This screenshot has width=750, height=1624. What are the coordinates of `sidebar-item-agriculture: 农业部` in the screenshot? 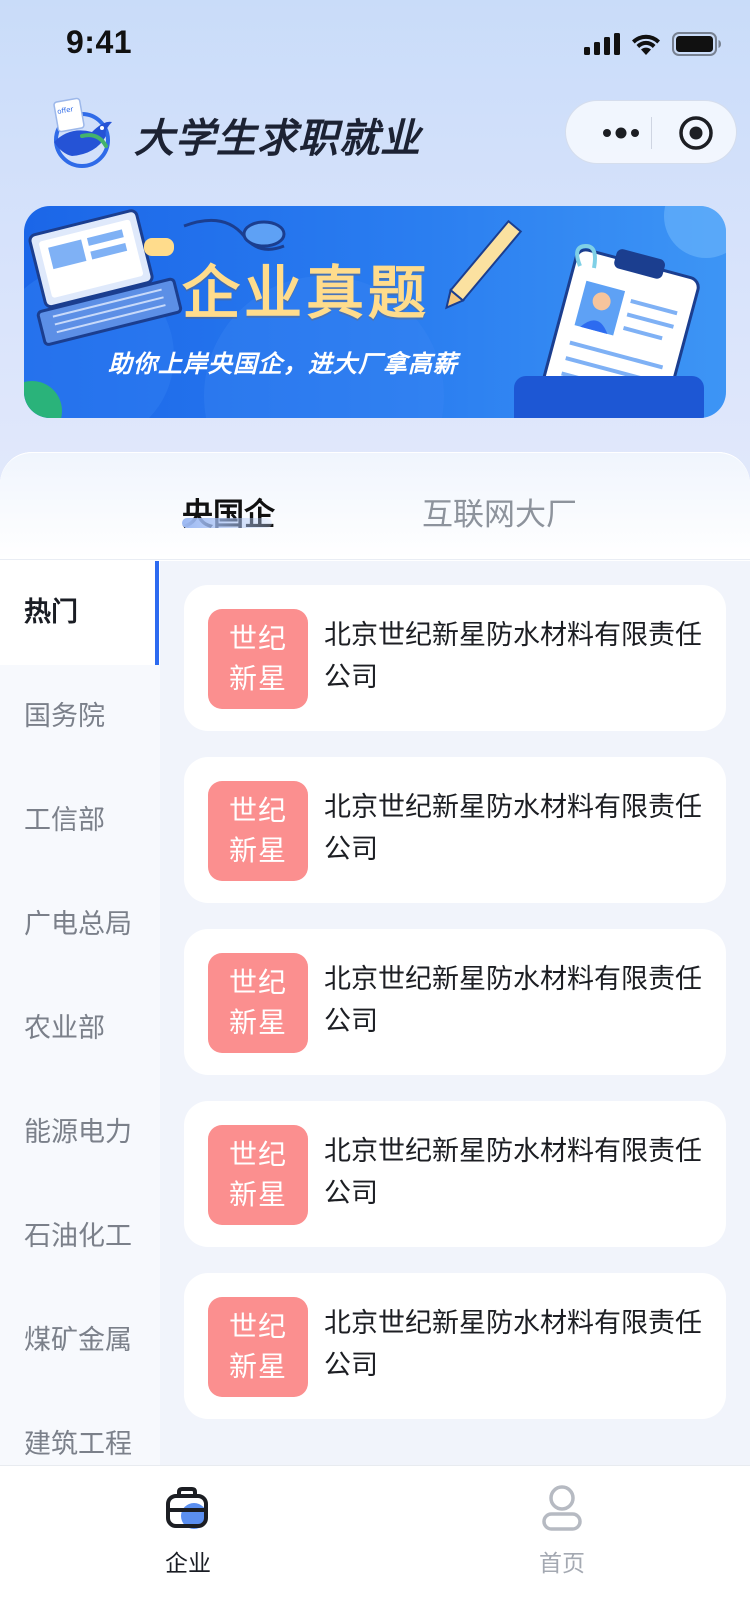 It's located at (80, 1029).